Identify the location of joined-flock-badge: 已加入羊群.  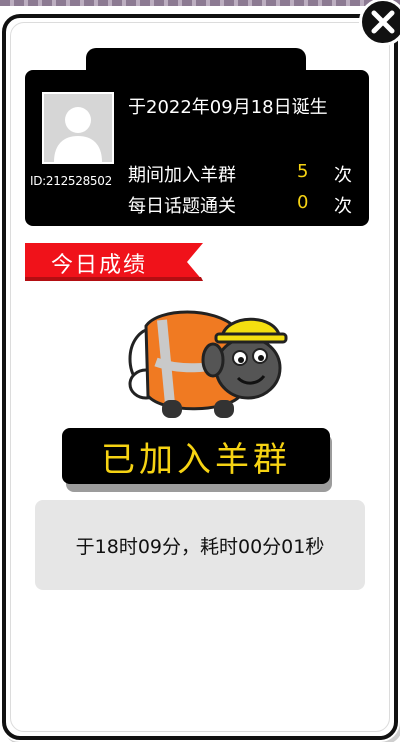
(196, 456).